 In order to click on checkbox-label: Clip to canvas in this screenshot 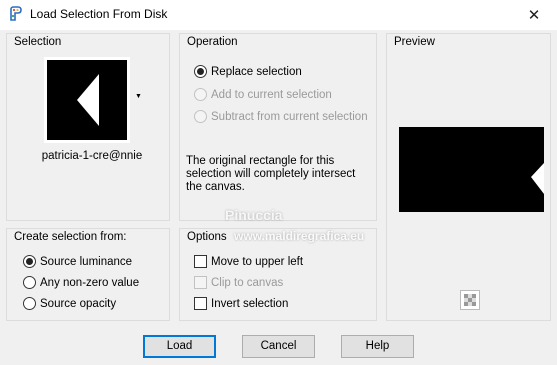, I will do `click(247, 282)`.